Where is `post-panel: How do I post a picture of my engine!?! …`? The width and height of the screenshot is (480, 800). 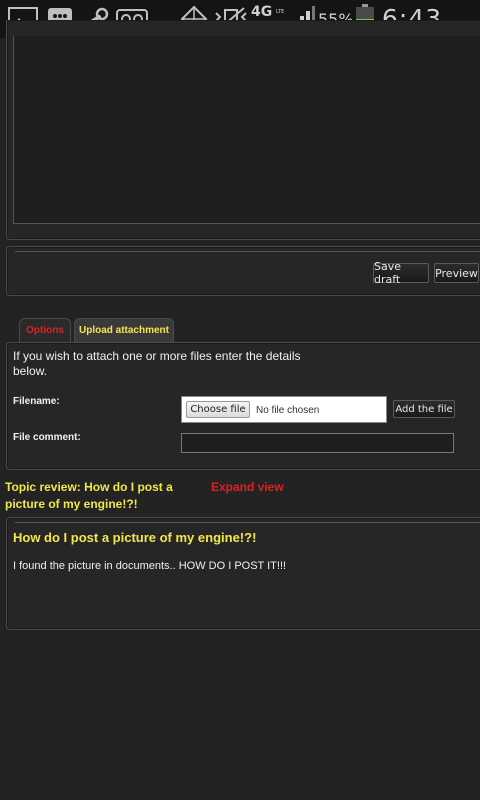
post-panel: How do I post a picture of my engine!?! … is located at coordinates (243, 573).